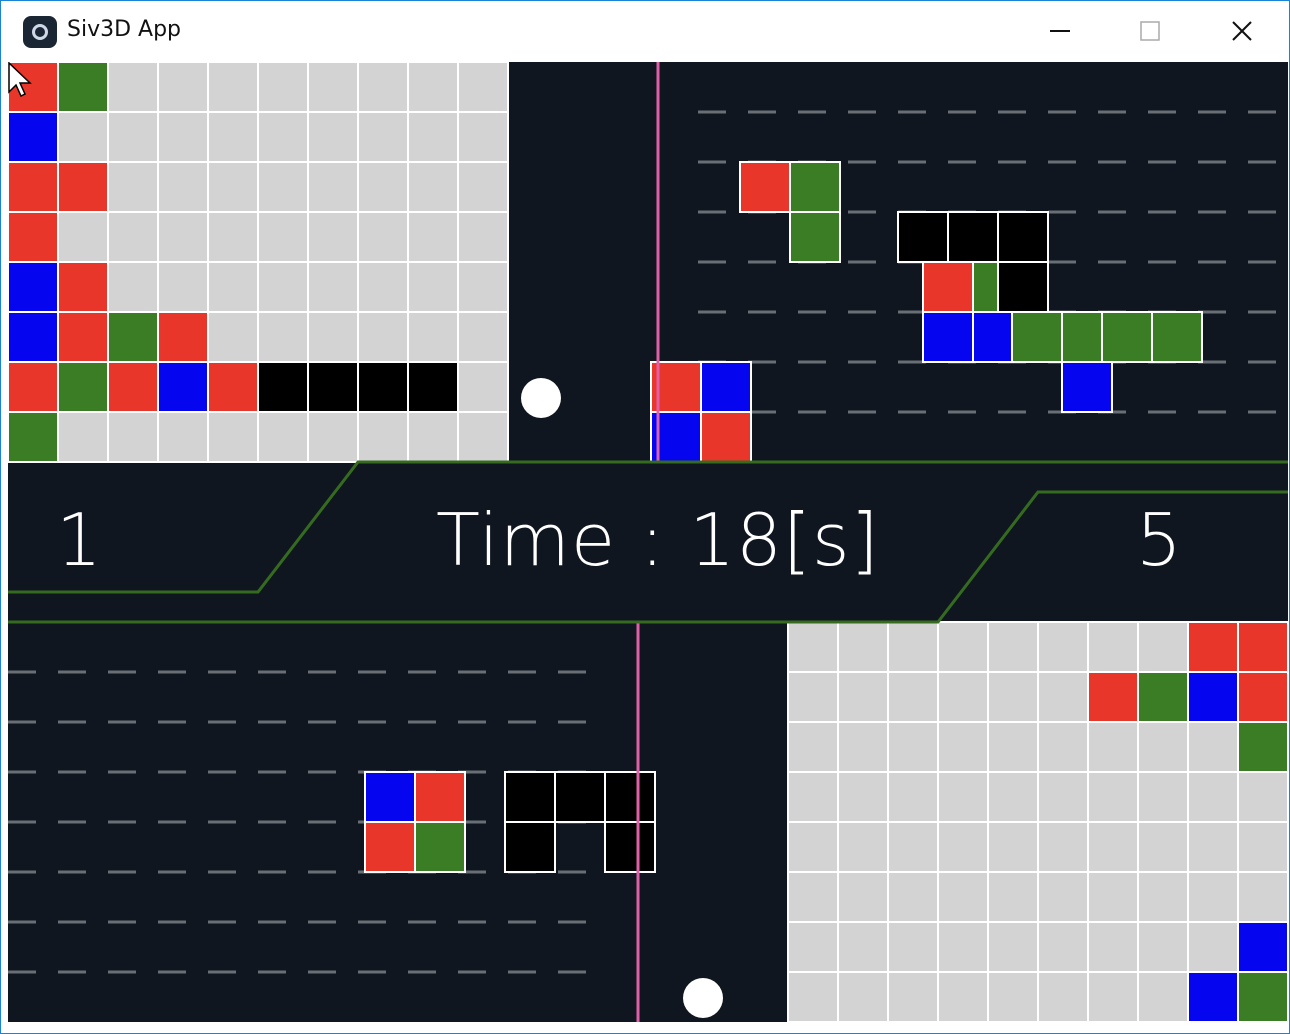 This screenshot has width=1290, height=1034. I want to click on maximize-button, so click(1150, 31).